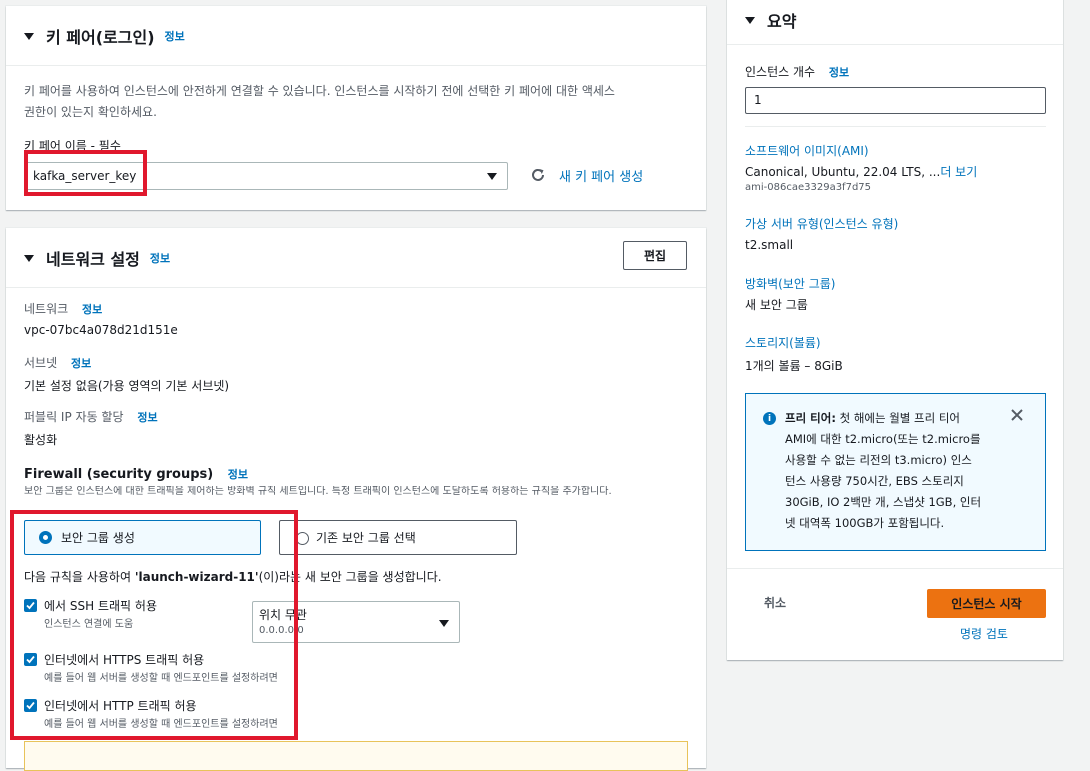 The image size is (1090, 771). I want to click on public-ip-label: 퍼블릭 IP 자동 할당, so click(74, 417).